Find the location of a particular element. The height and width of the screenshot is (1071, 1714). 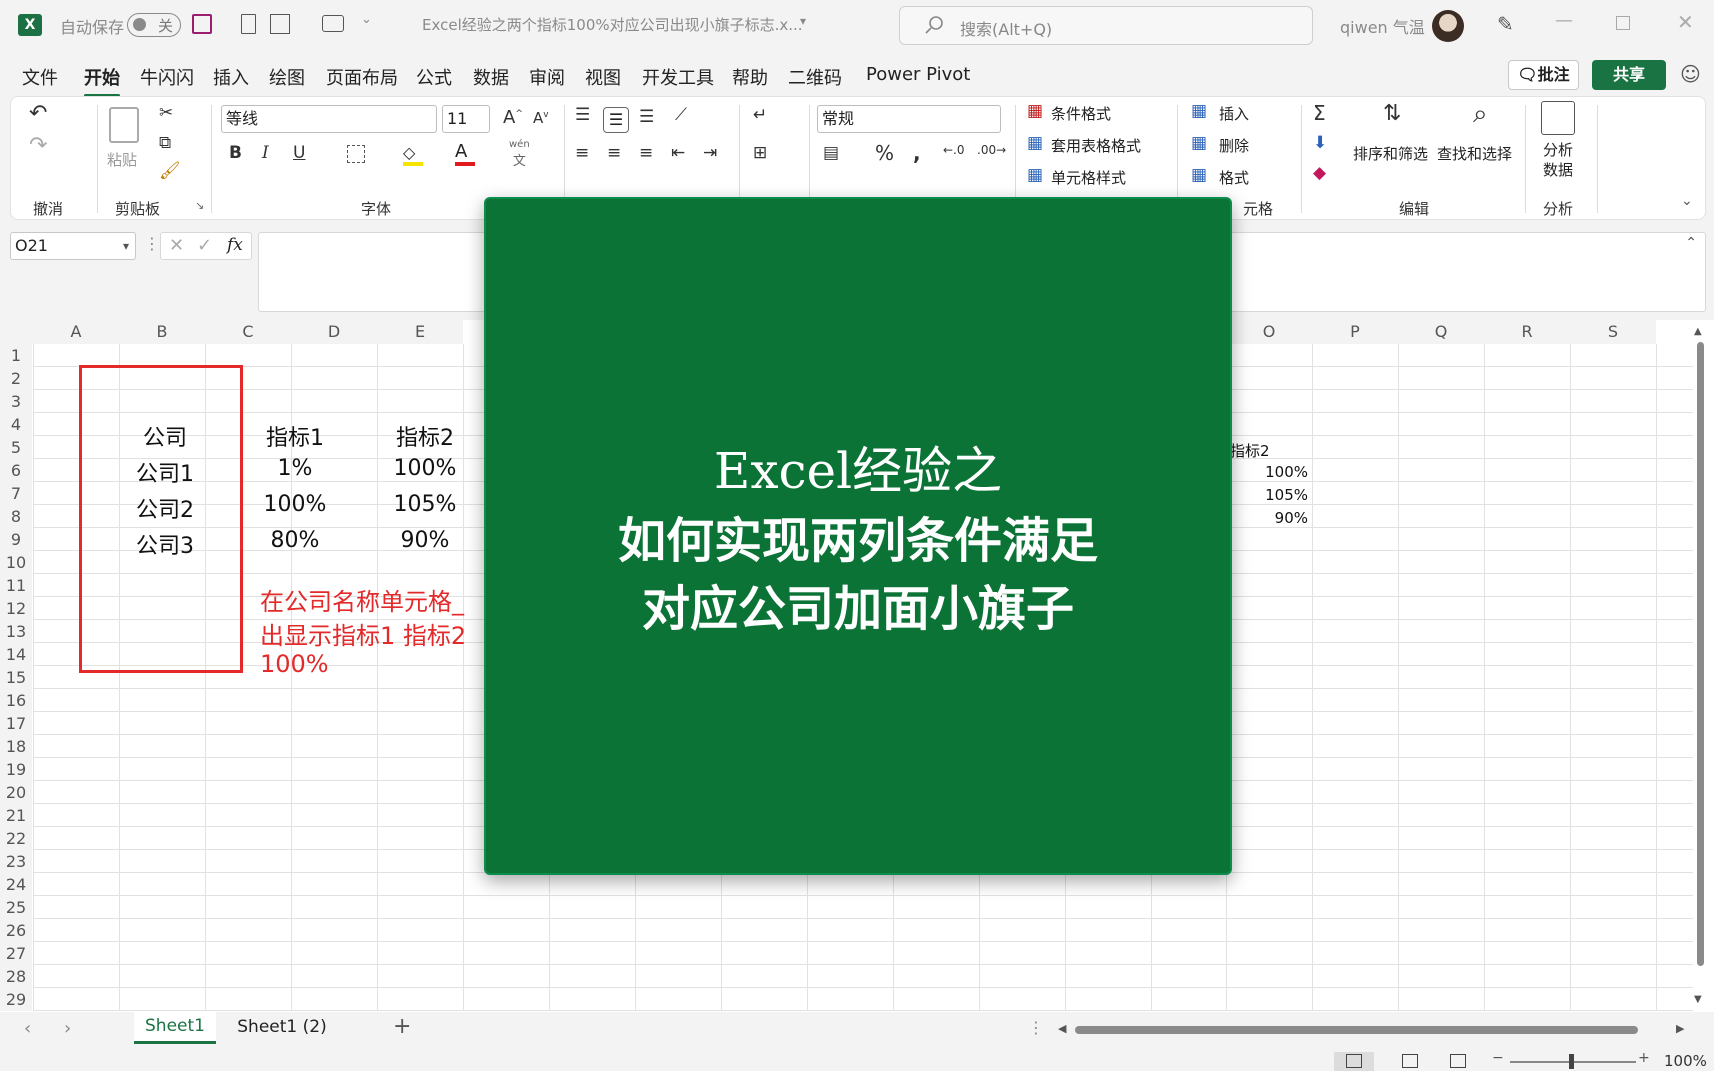

tab-view: 视图 is located at coordinates (603, 77).